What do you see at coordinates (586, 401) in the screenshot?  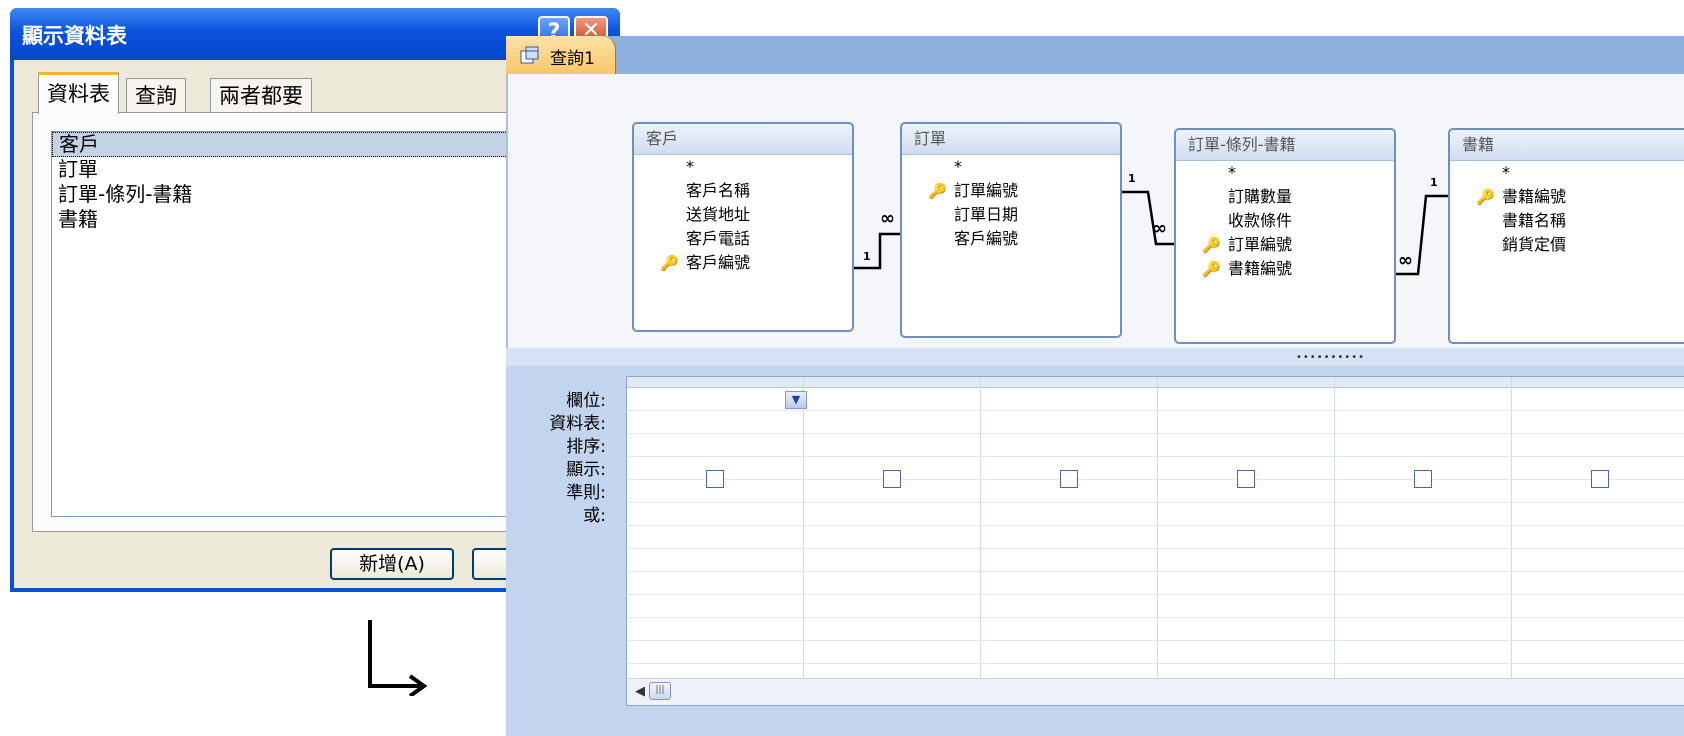 I see `row-label-field: 欄位:` at bounding box center [586, 401].